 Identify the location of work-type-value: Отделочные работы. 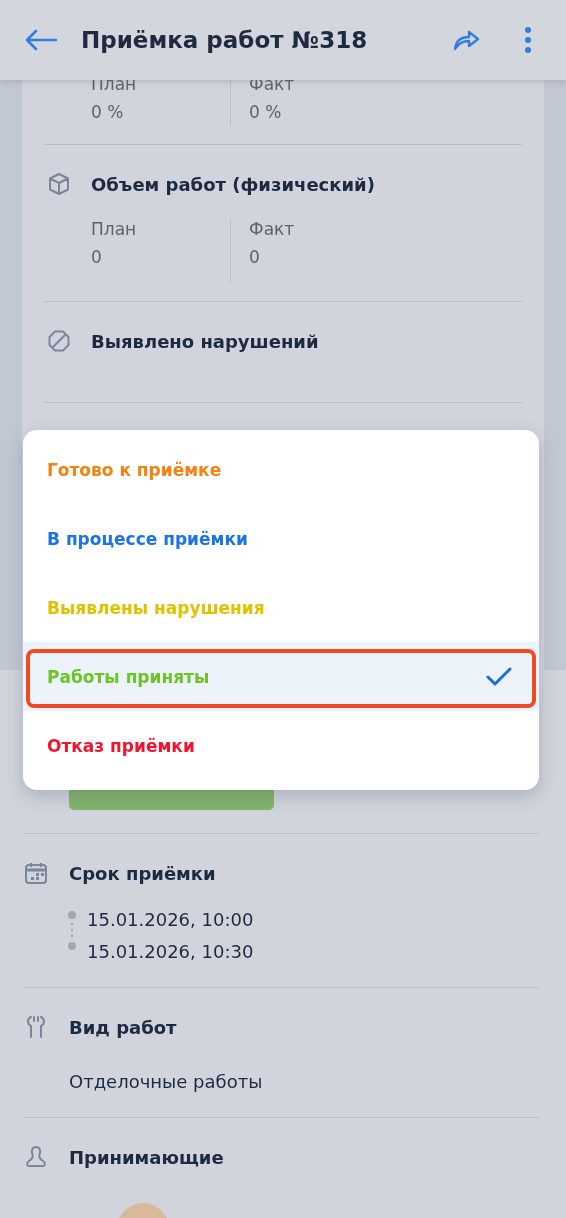
(166, 1082).